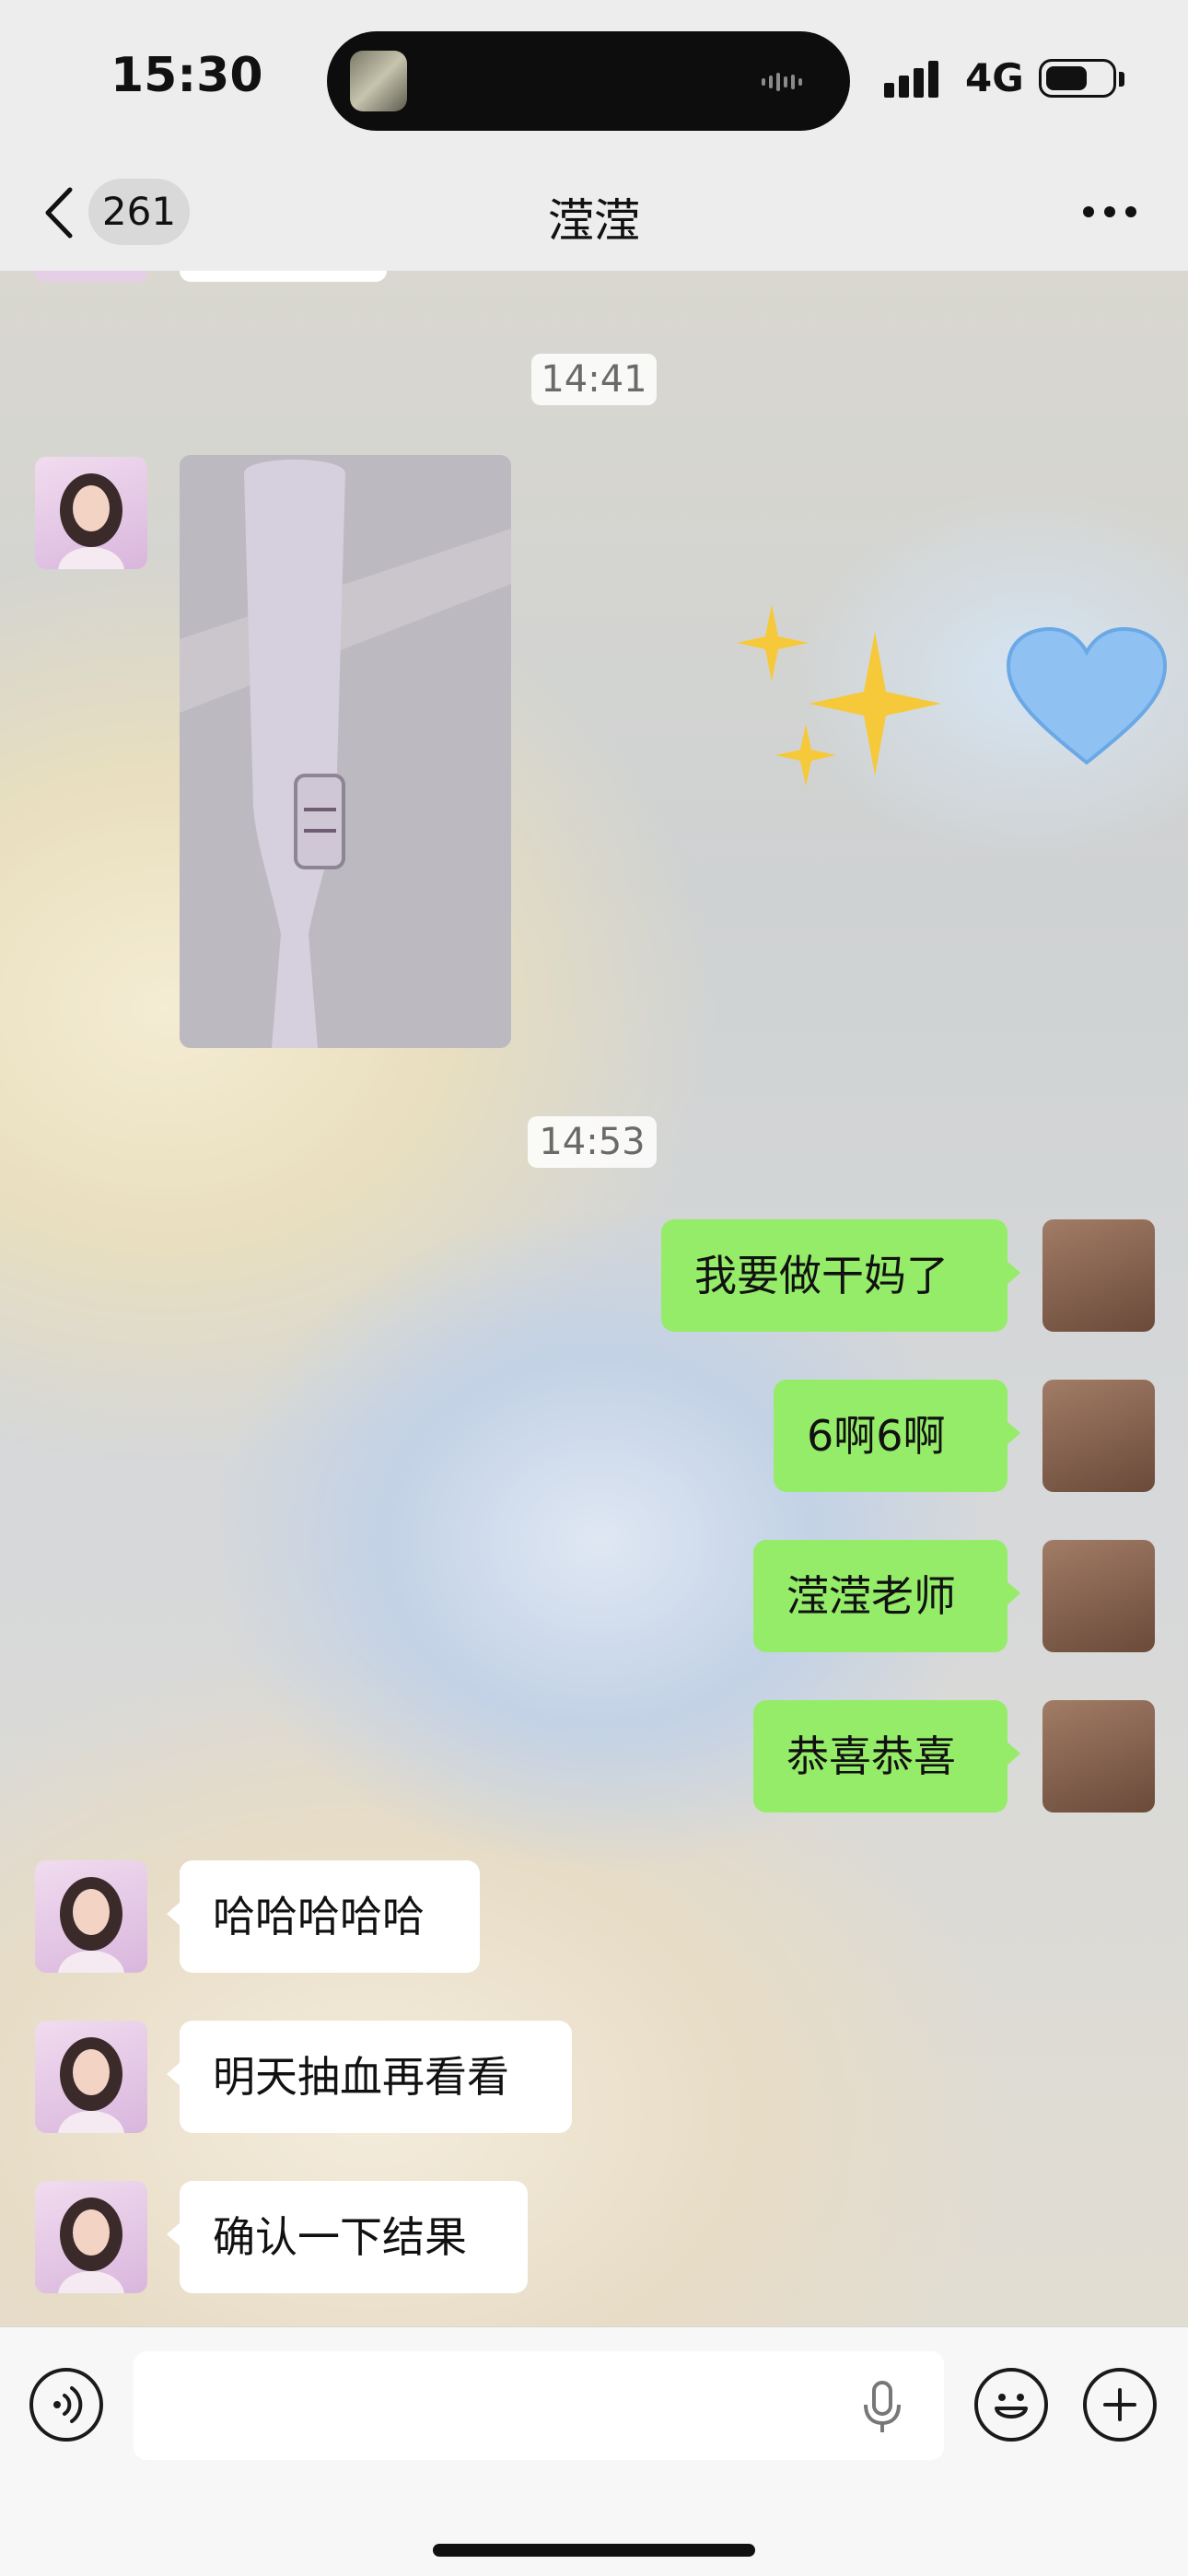 The height and width of the screenshot is (2576, 1188). I want to click on image-message, so click(345, 751).